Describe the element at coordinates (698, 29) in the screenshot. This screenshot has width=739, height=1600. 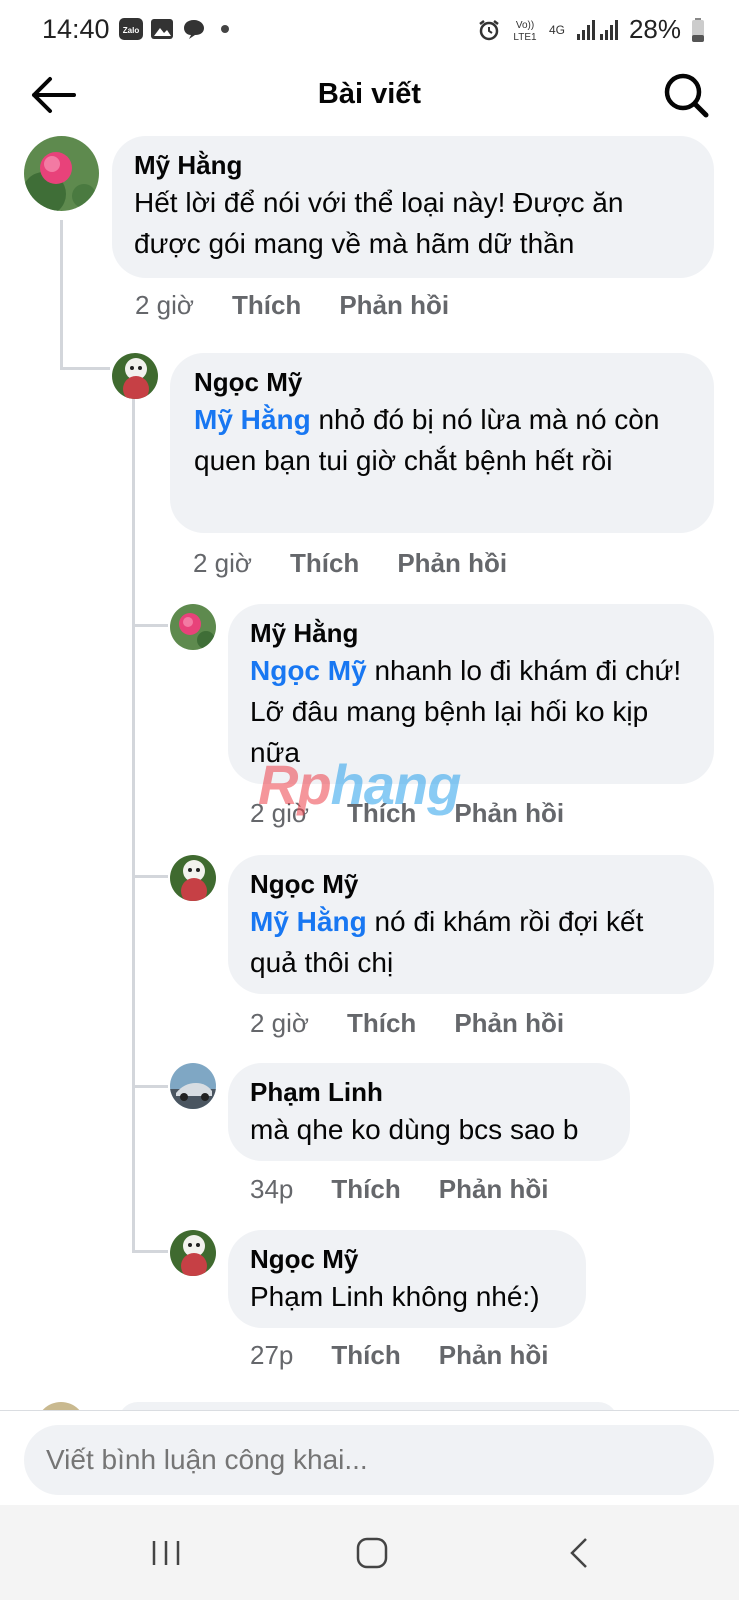
I see `battery-icon` at that location.